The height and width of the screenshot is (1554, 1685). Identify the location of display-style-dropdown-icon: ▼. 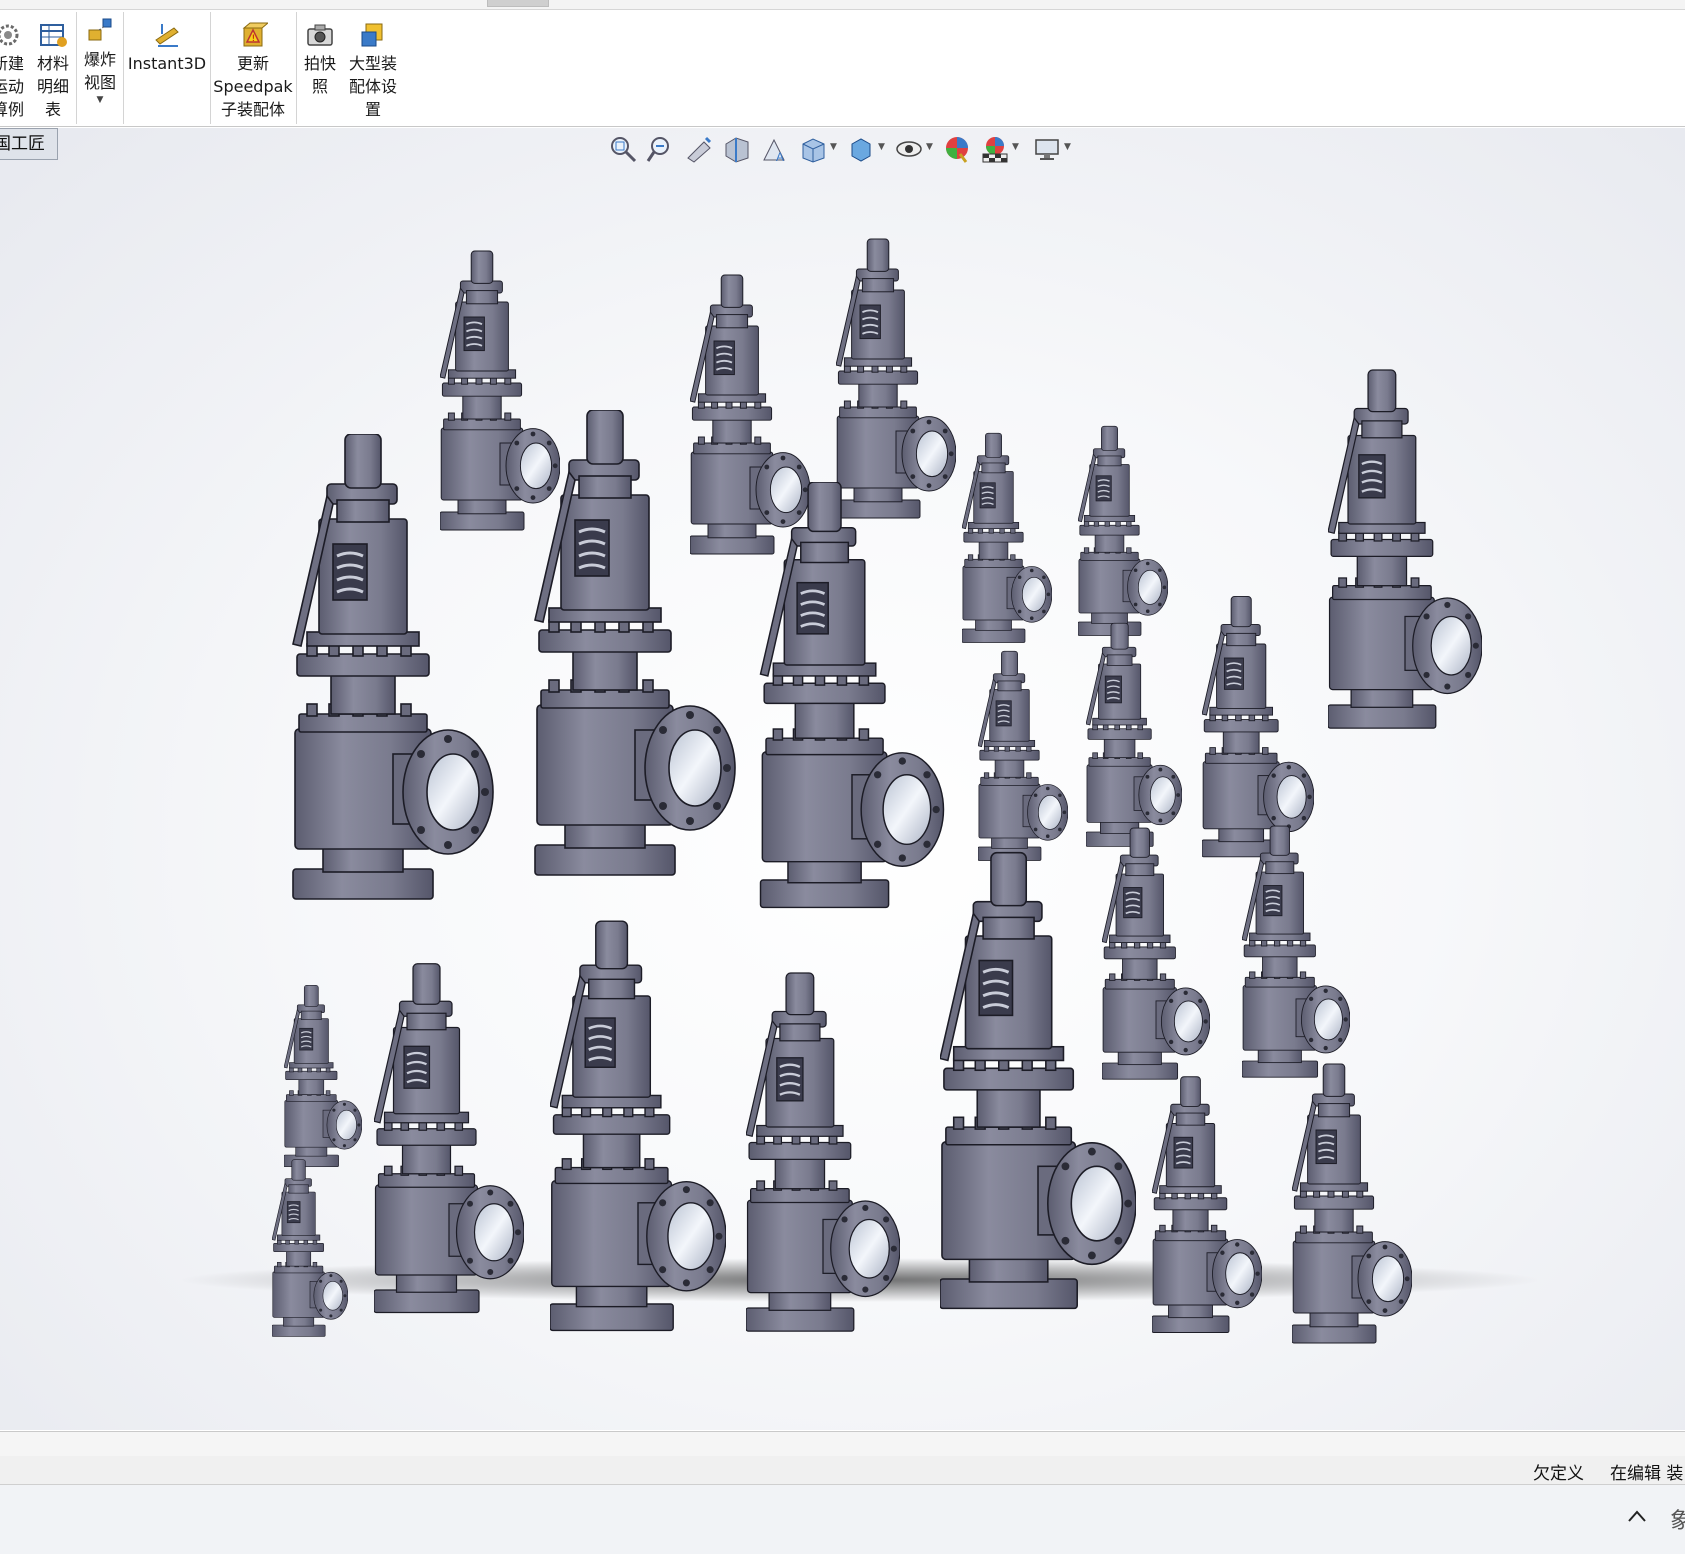
(881, 147).